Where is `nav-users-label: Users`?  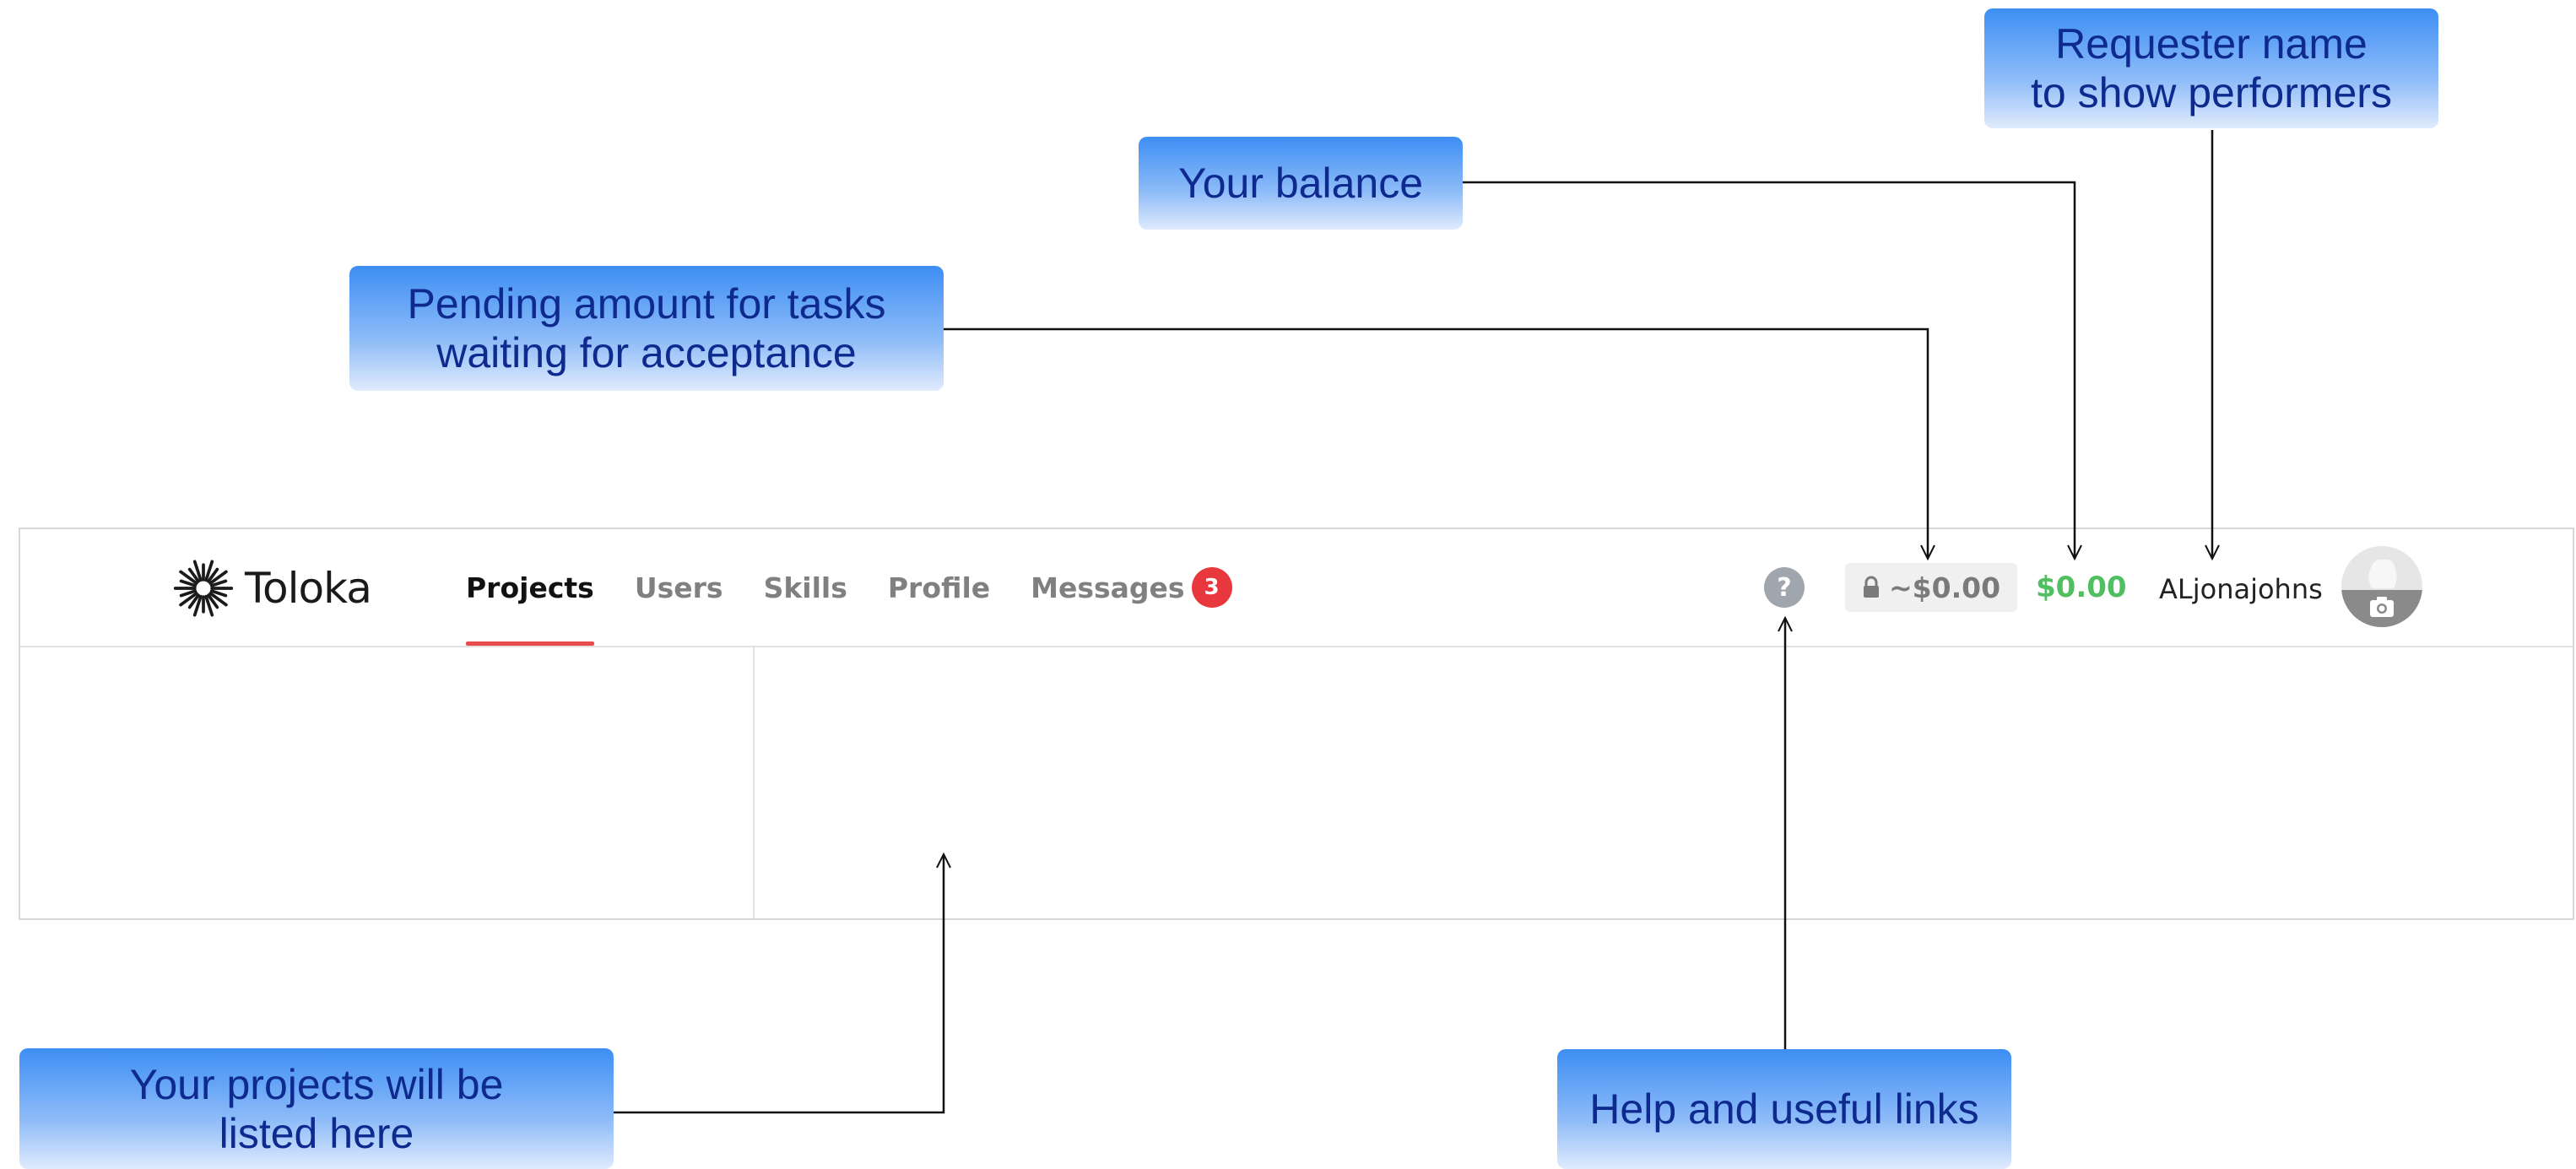 nav-users-label: Users is located at coordinates (678, 587).